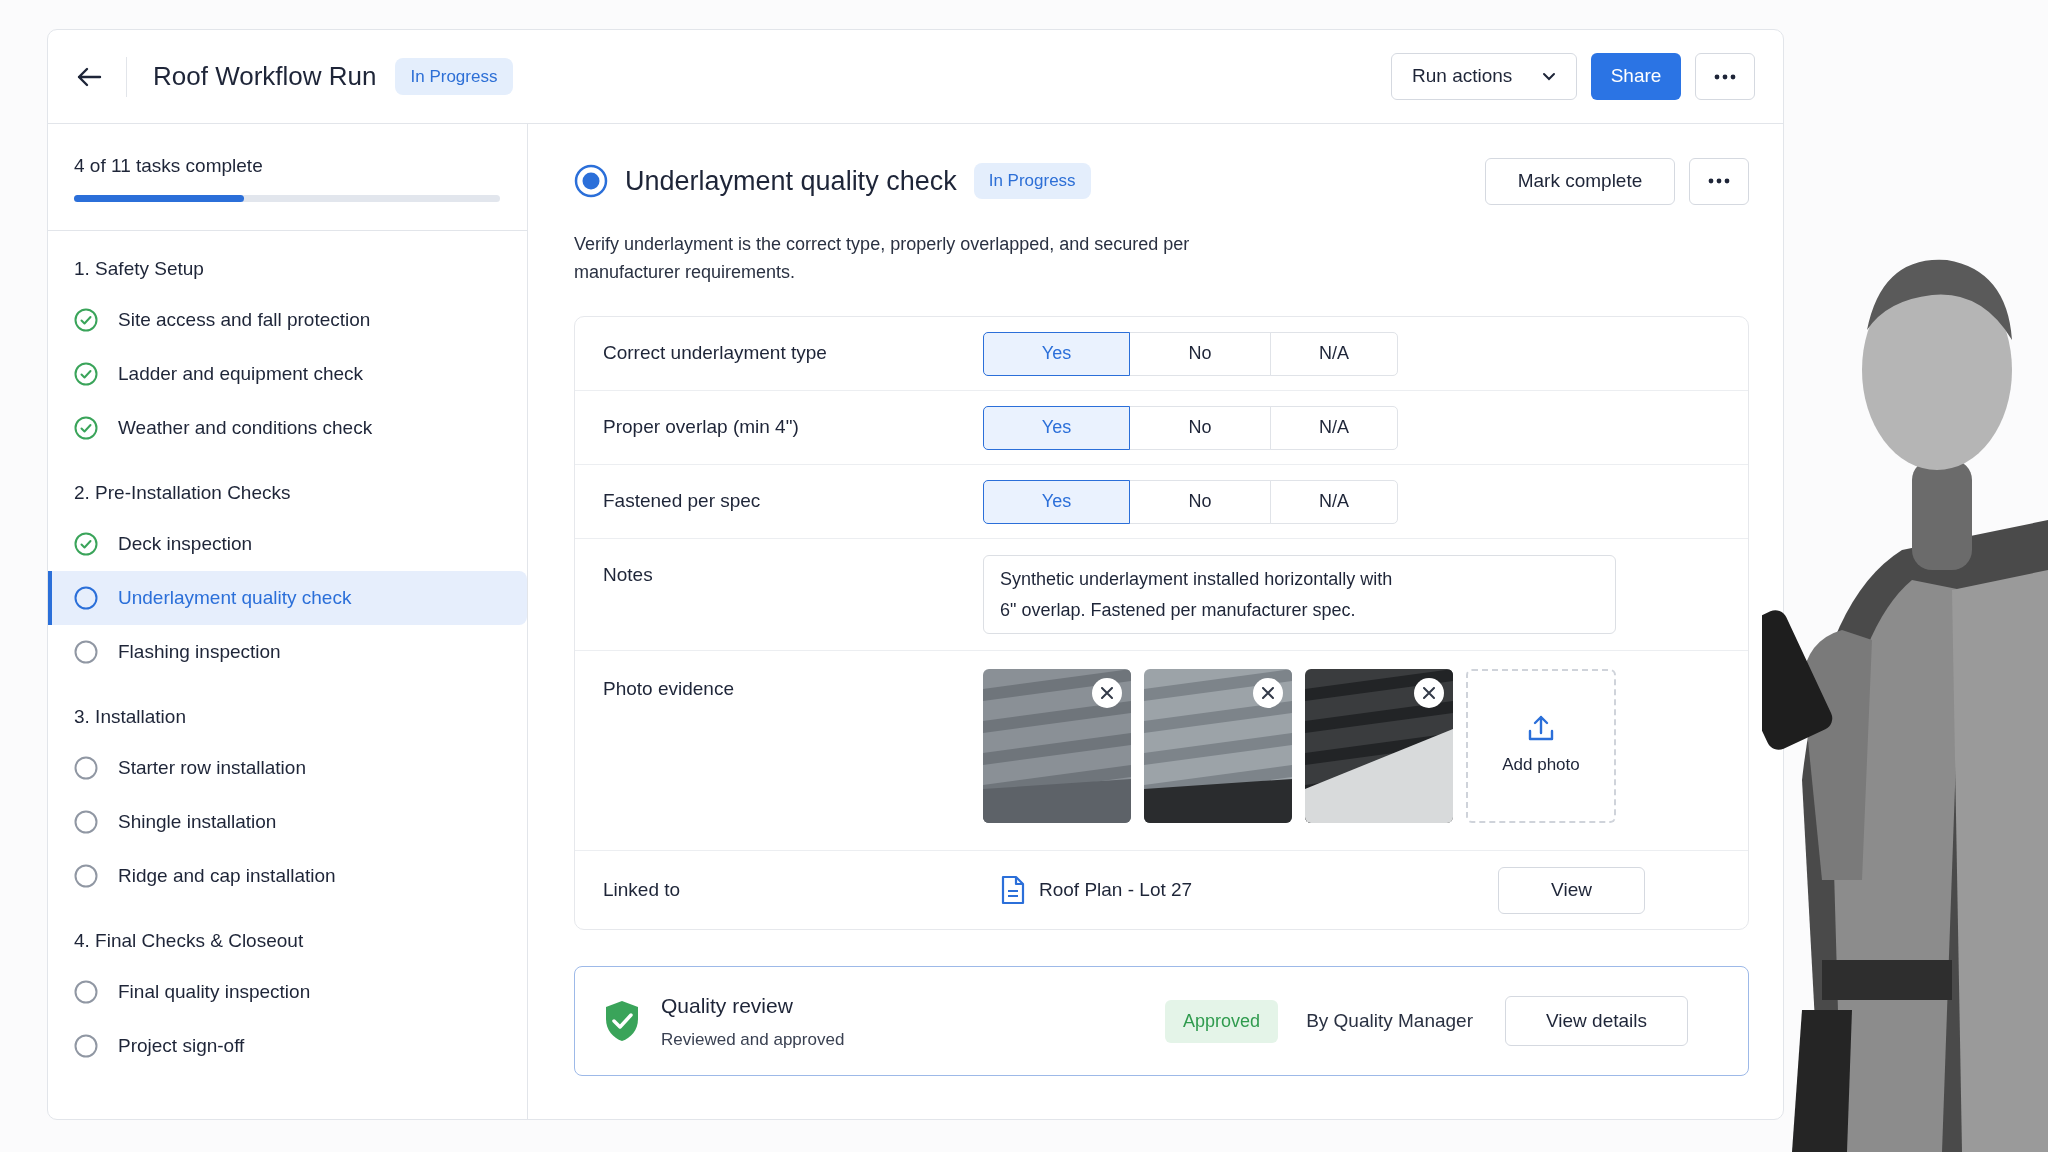  I want to click on field-label: Linked to, so click(642, 889).